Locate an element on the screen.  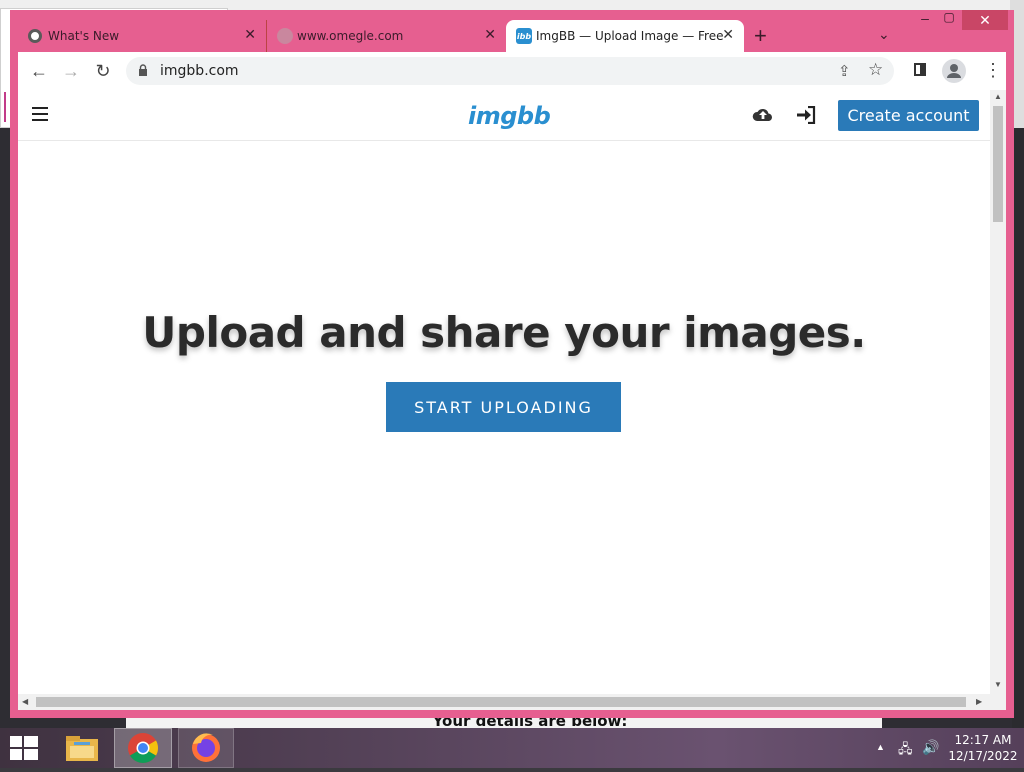
hamburger-menu-icon is located at coordinates (40, 114).